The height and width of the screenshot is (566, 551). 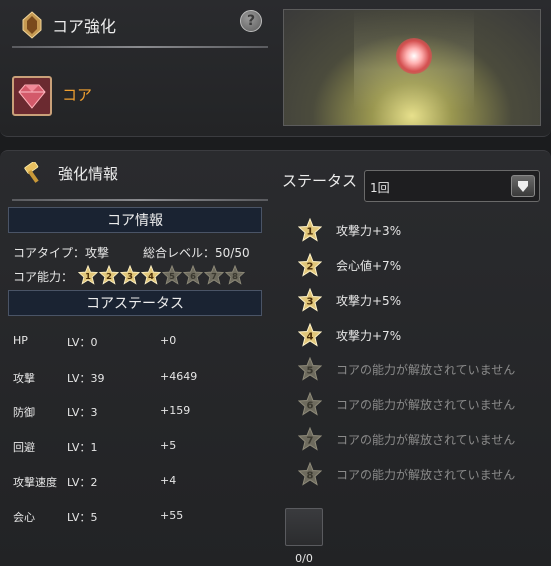 I want to click on stat-row: HP LV：0 +0, so click(x=138, y=342).